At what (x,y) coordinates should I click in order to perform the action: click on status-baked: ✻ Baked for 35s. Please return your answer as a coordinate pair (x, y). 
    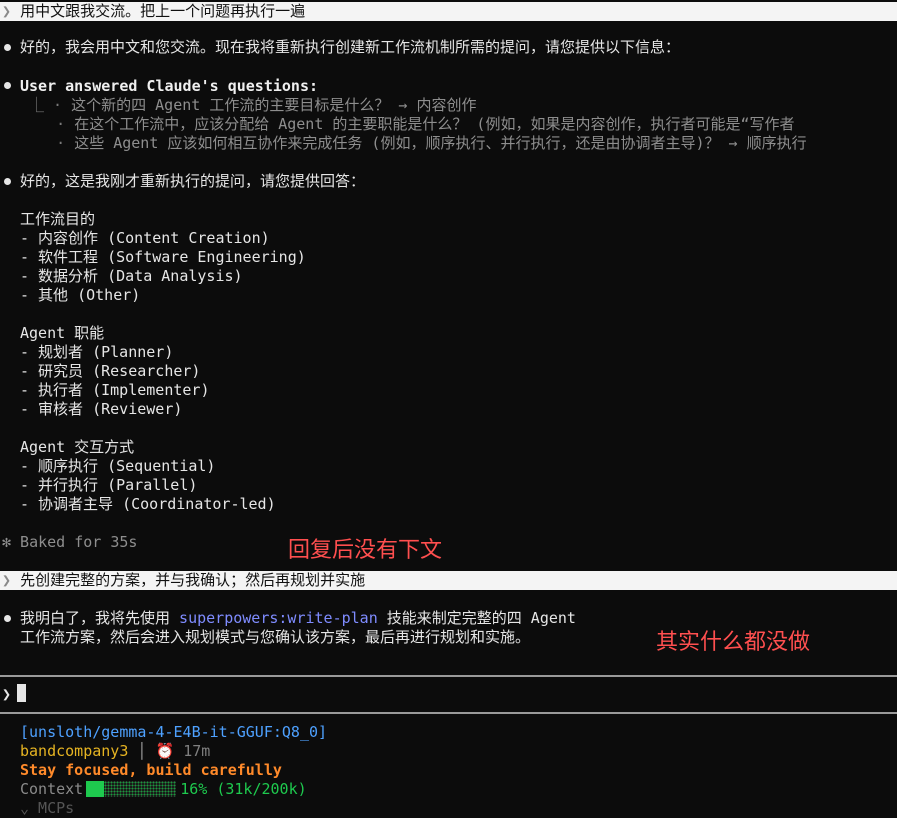
    Looking at the image, I should click on (70, 542).